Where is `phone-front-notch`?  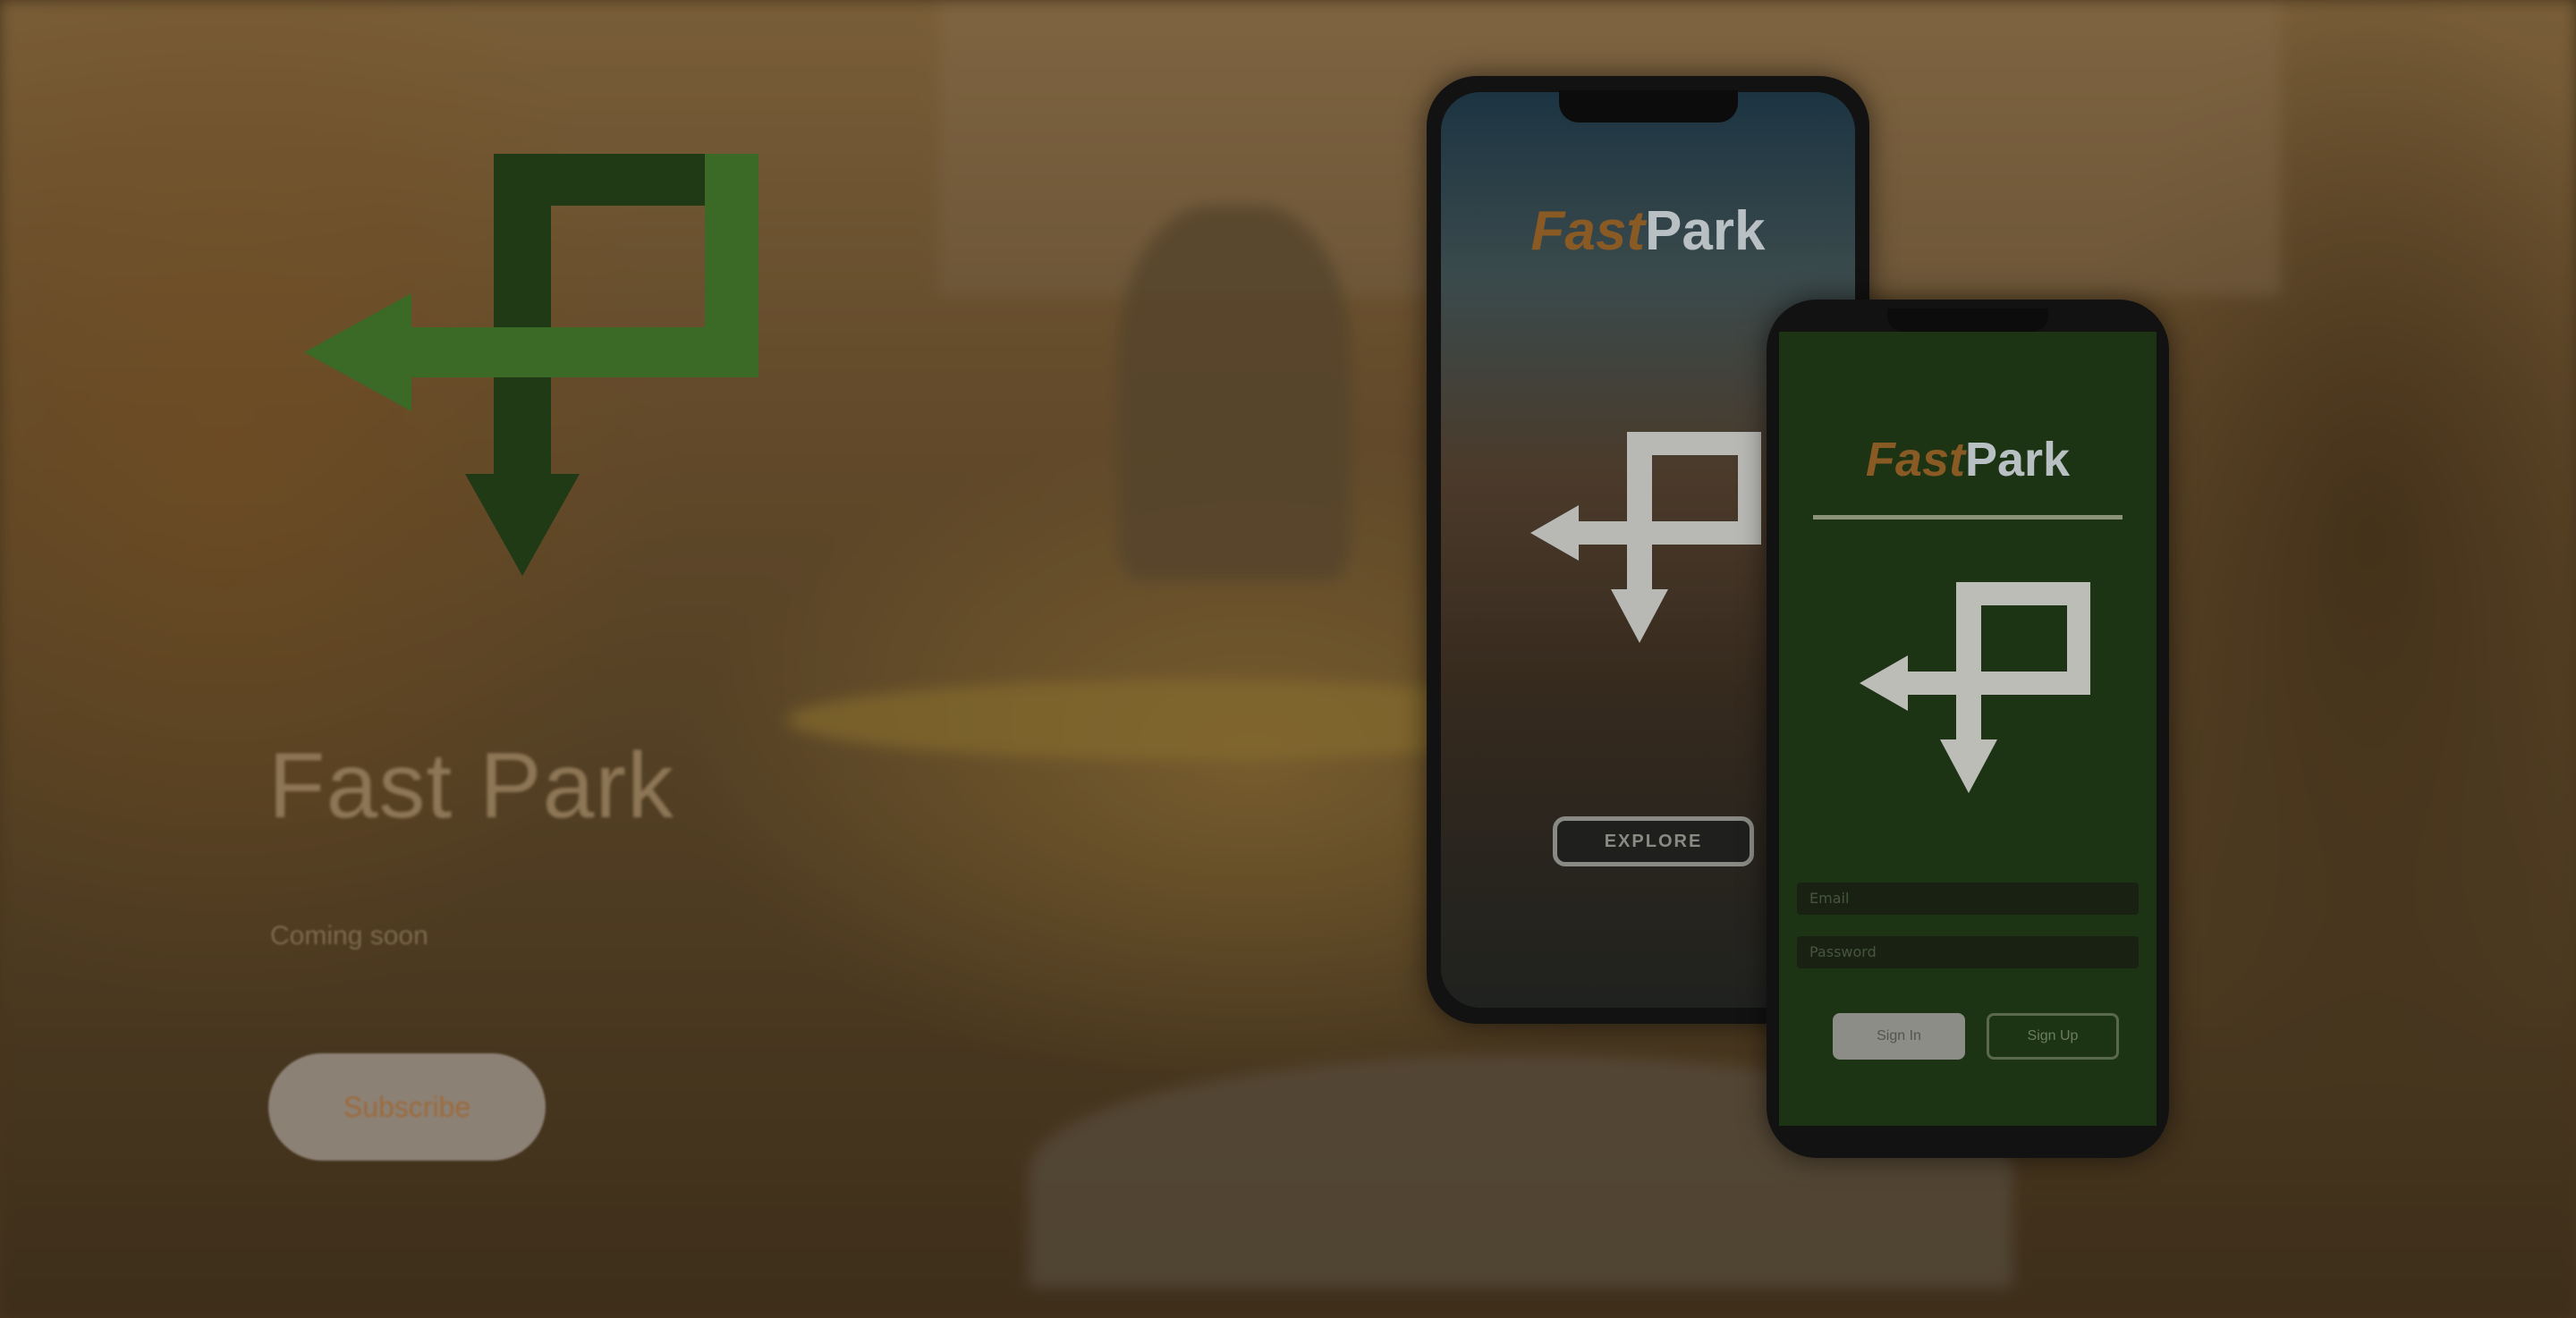 phone-front-notch is located at coordinates (1967, 320).